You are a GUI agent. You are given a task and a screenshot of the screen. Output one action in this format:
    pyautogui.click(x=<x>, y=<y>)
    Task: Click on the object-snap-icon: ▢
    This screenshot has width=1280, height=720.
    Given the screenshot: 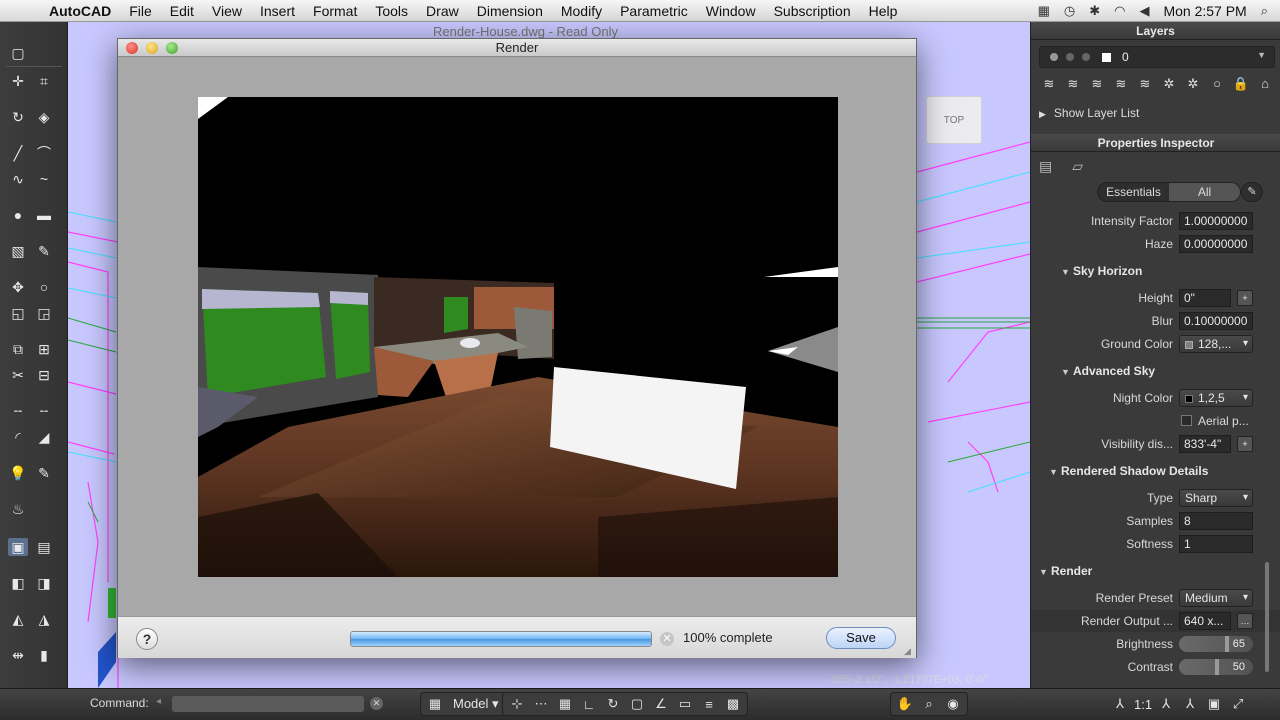 What is the action you would take?
    pyautogui.click(x=637, y=704)
    